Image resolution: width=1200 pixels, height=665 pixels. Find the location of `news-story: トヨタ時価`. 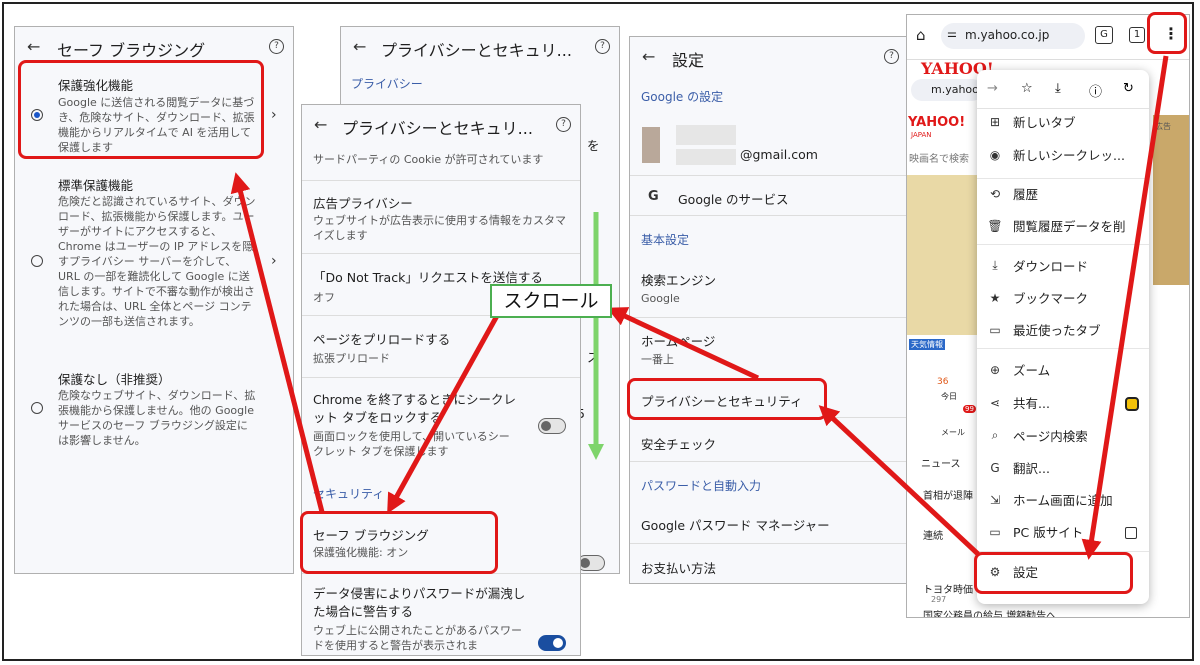

news-story: トヨタ時価 is located at coordinates (948, 590).